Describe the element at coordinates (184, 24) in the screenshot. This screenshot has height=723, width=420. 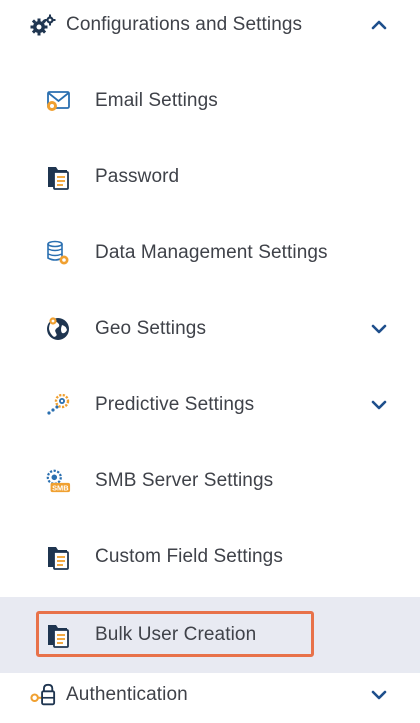
I see `menu-header-label: Configurations and Settings` at that location.